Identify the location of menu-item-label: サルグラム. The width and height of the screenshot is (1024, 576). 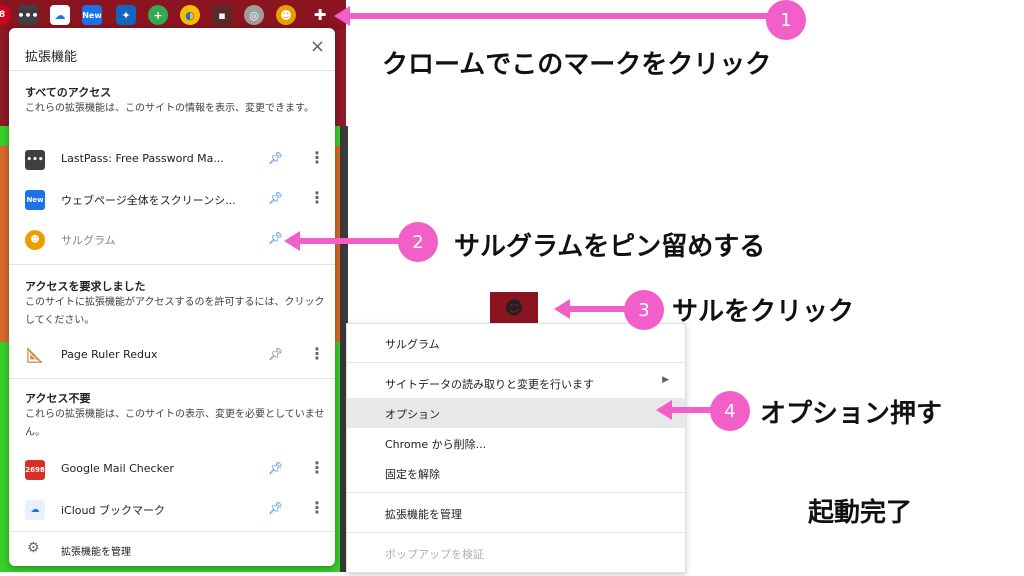
(412, 344).